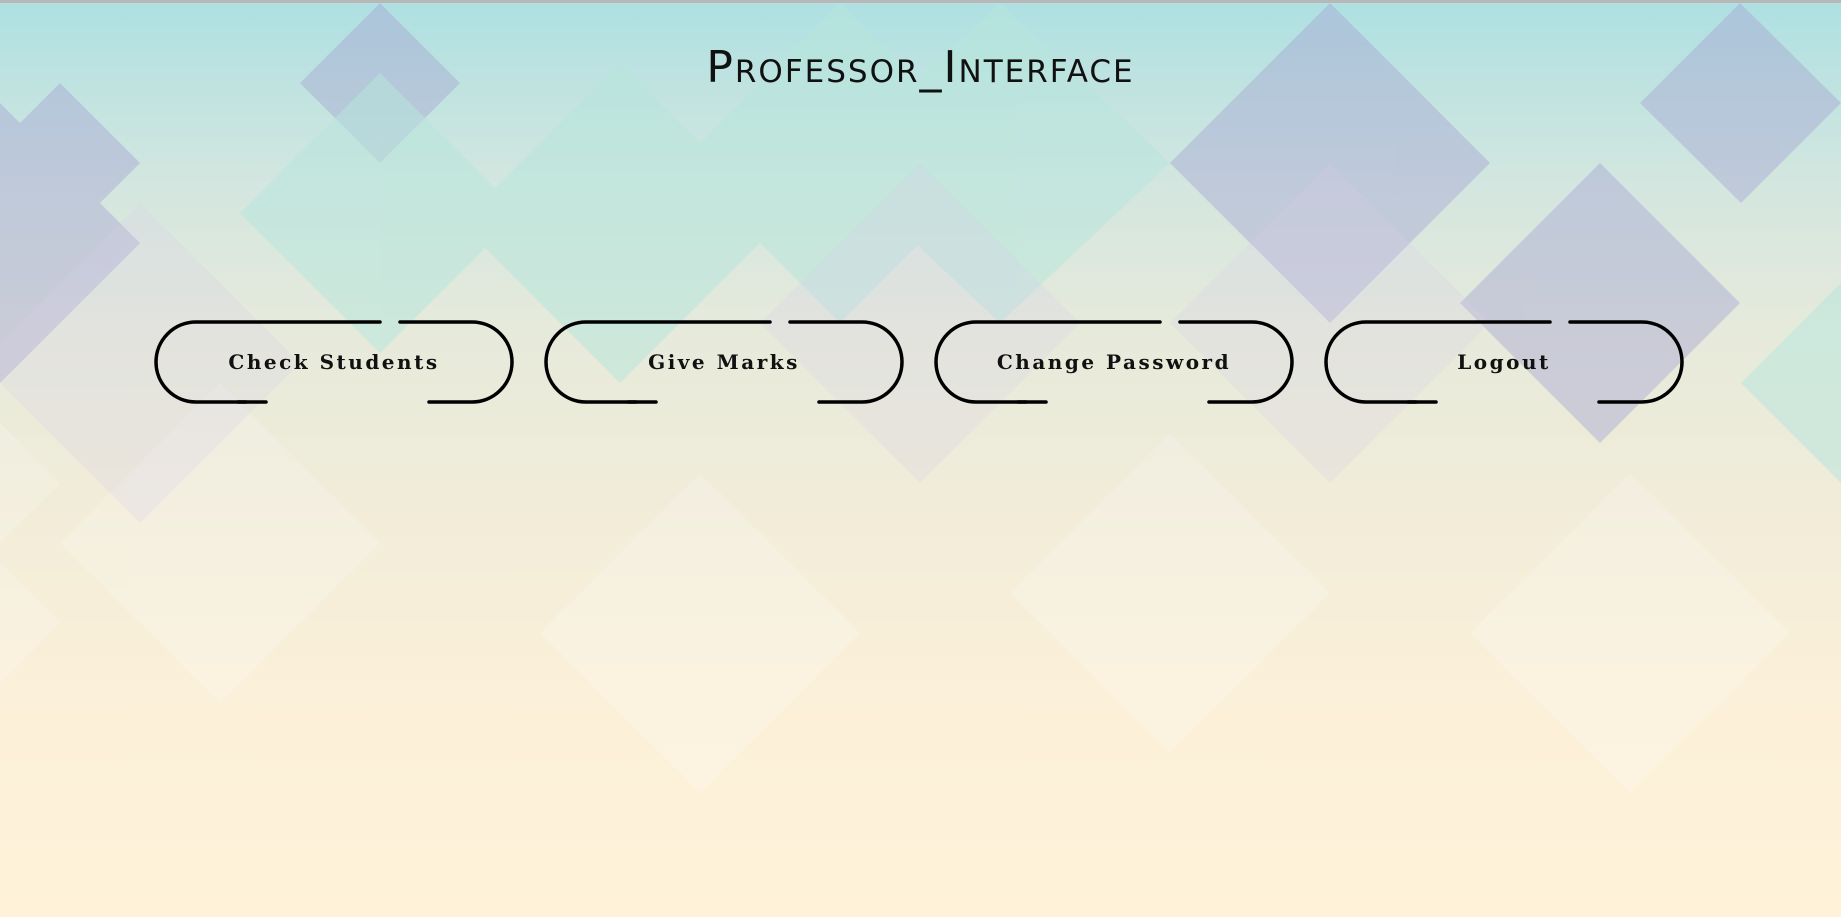 Image resolution: width=1841 pixels, height=917 pixels. I want to click on button-label: Check Students, so click(334, 362).